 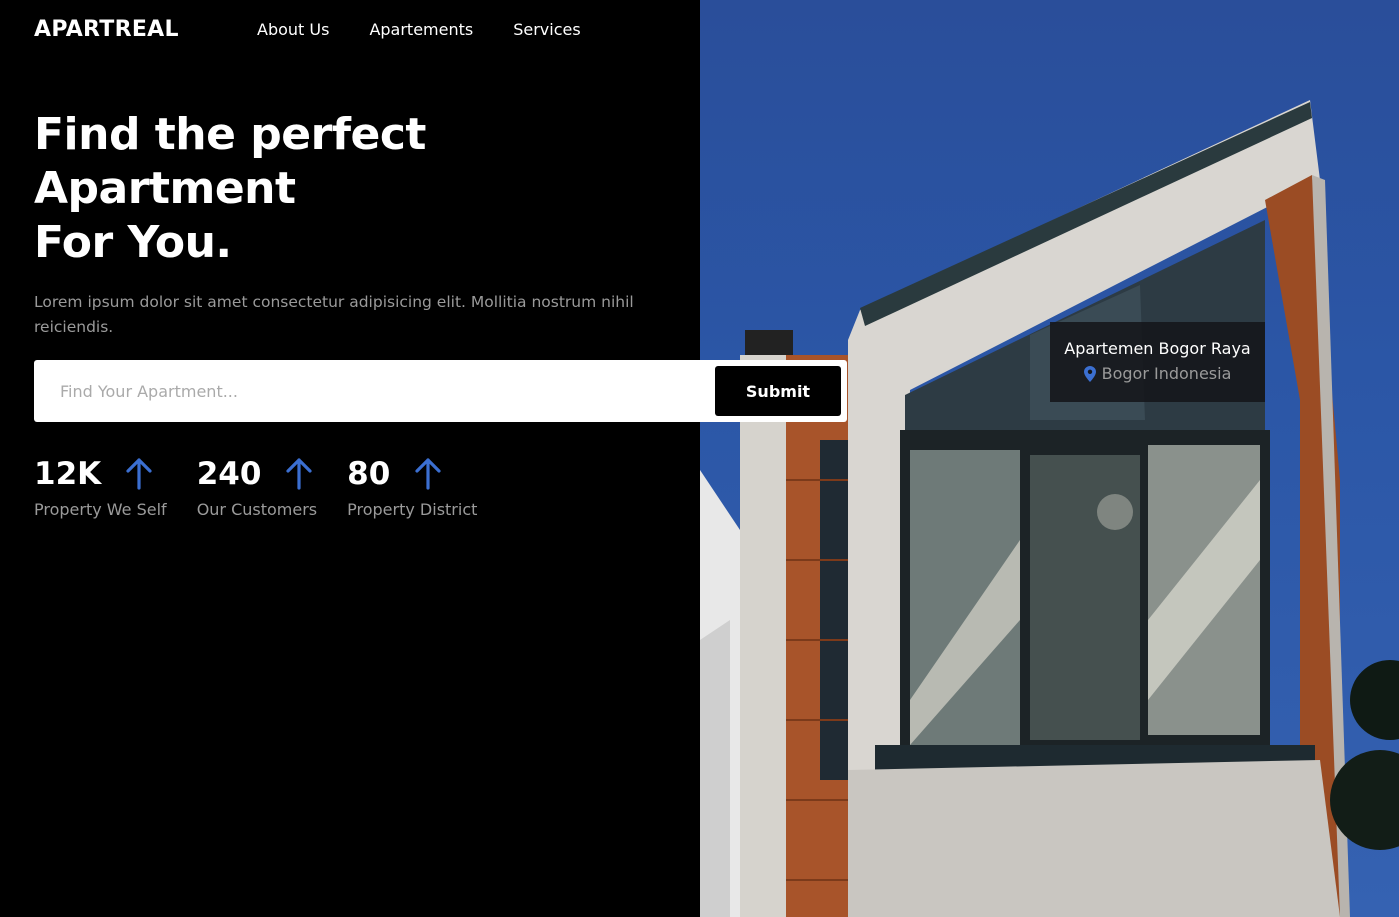 I want to click on stat-value: 12K, so click(x=68, y=474).